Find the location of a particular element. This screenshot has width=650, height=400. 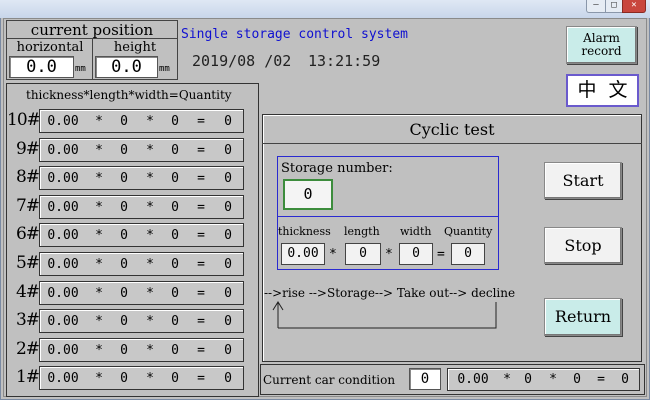

row-label: 10# is located at coordinates (24, 120).